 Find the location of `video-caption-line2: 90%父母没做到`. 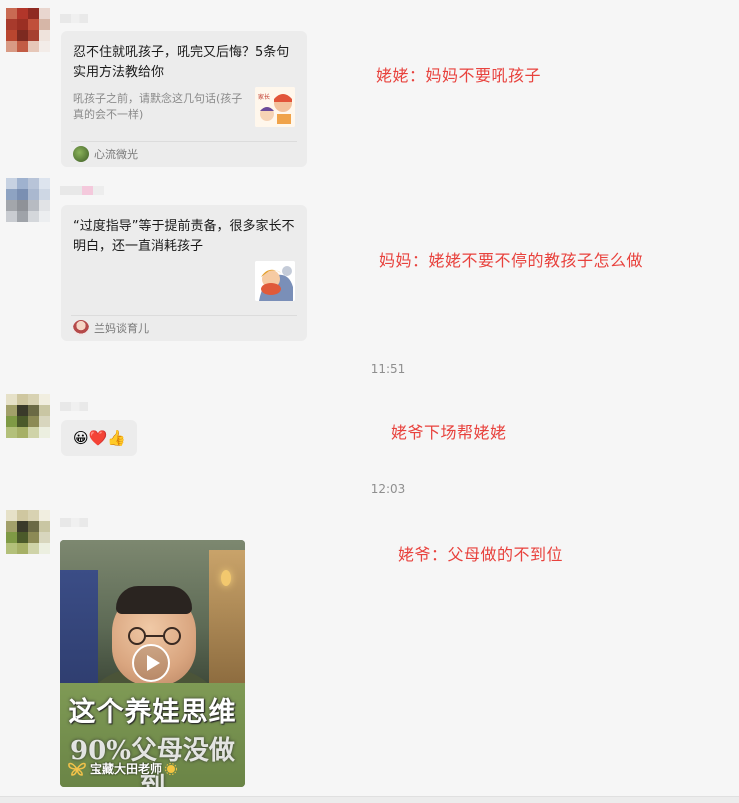

video-caption-line2: 90%父母没做到 is located at coordinates (152, 761).